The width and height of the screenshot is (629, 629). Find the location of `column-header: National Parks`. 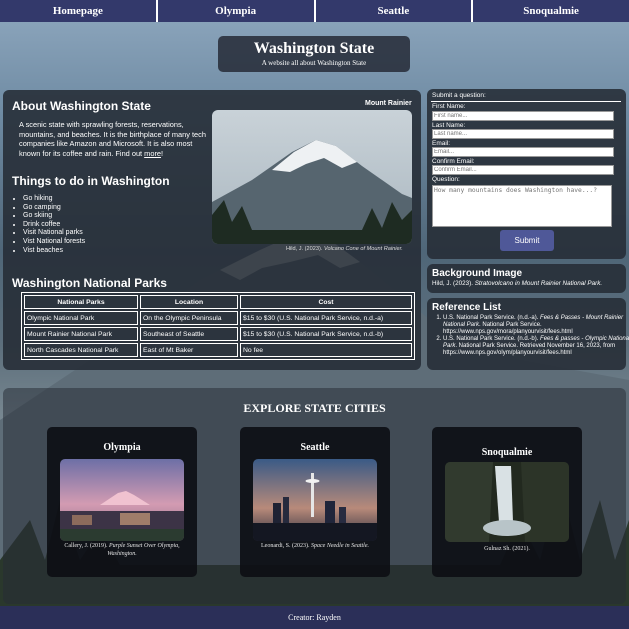

column-header: National Parks is located at coordinates (81, 302).